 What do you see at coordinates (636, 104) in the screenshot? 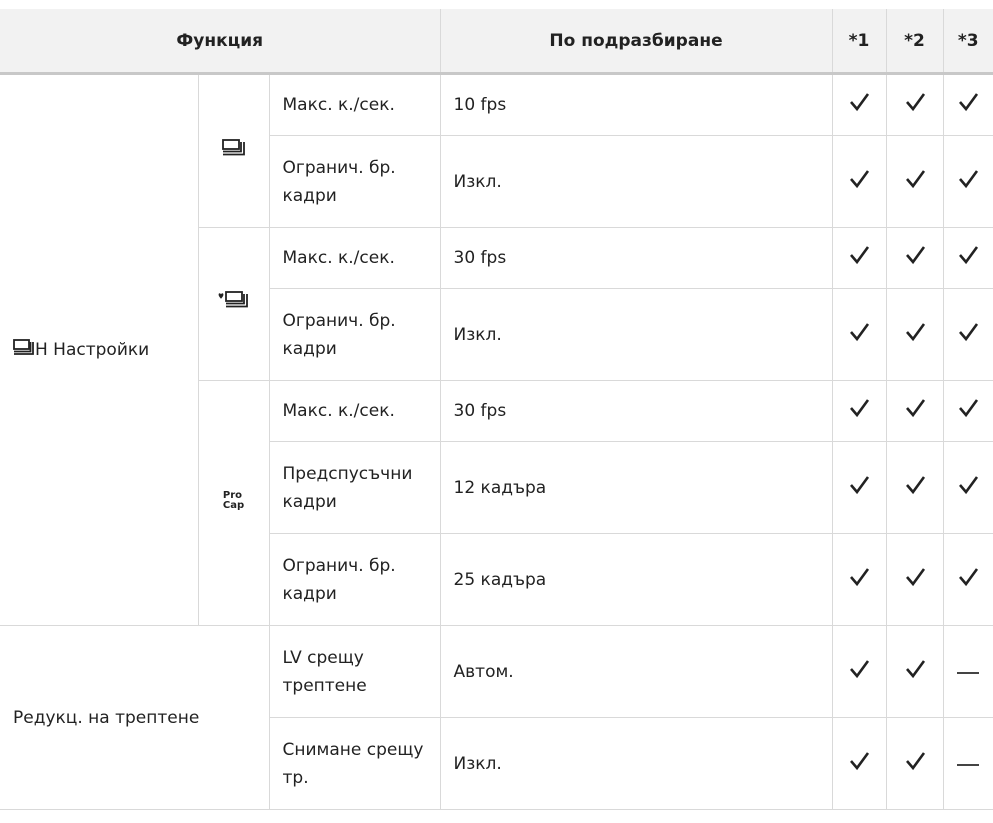
I see `setting-value: 10 fps` at bounding box center [636, 104].